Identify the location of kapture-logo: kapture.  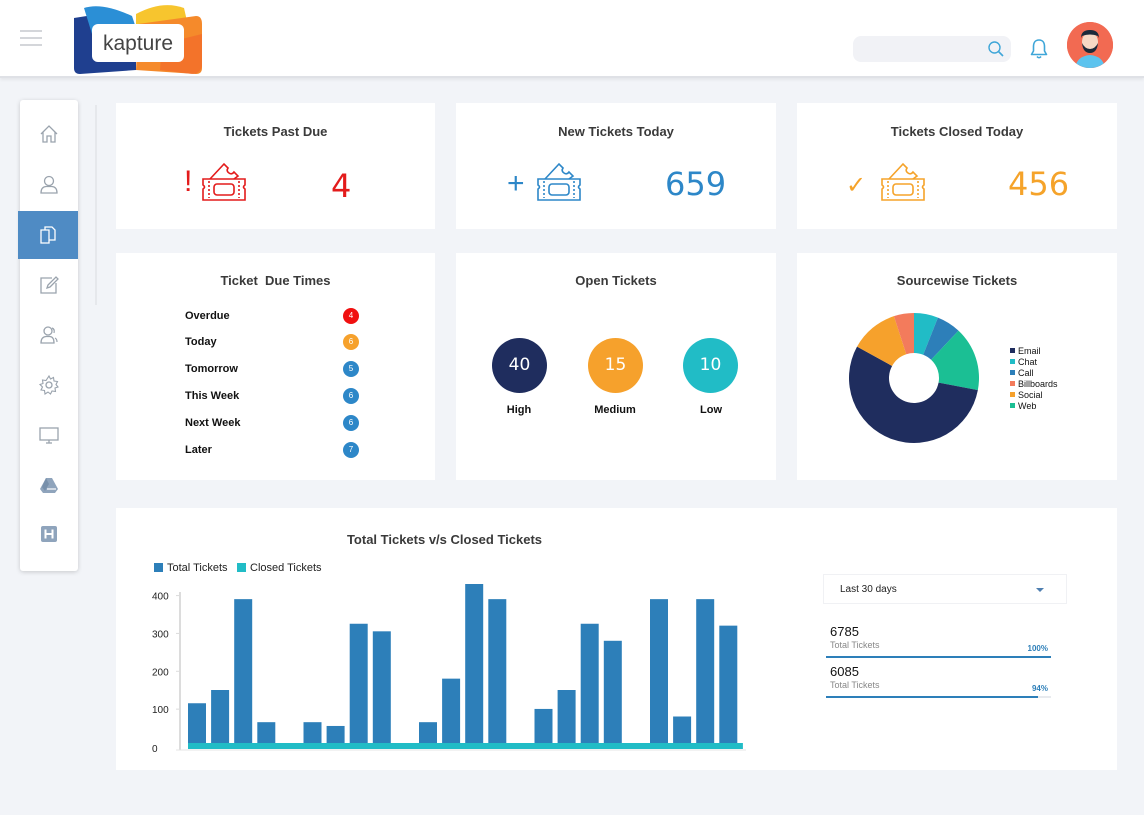
(137, 39).